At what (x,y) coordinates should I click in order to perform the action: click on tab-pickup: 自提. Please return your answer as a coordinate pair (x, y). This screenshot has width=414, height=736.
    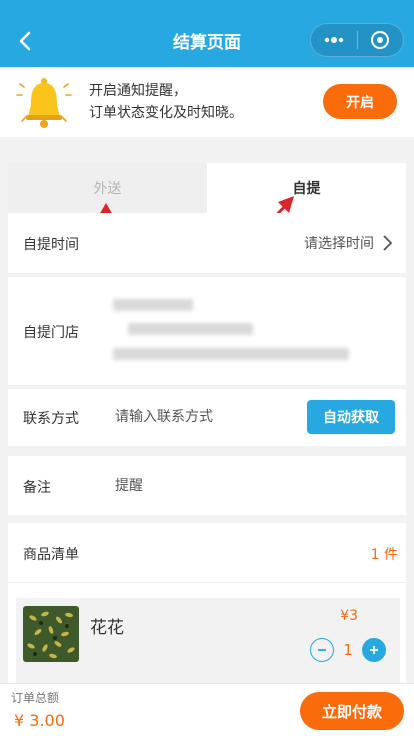
    Looking at the image, I should click on (306, 188).